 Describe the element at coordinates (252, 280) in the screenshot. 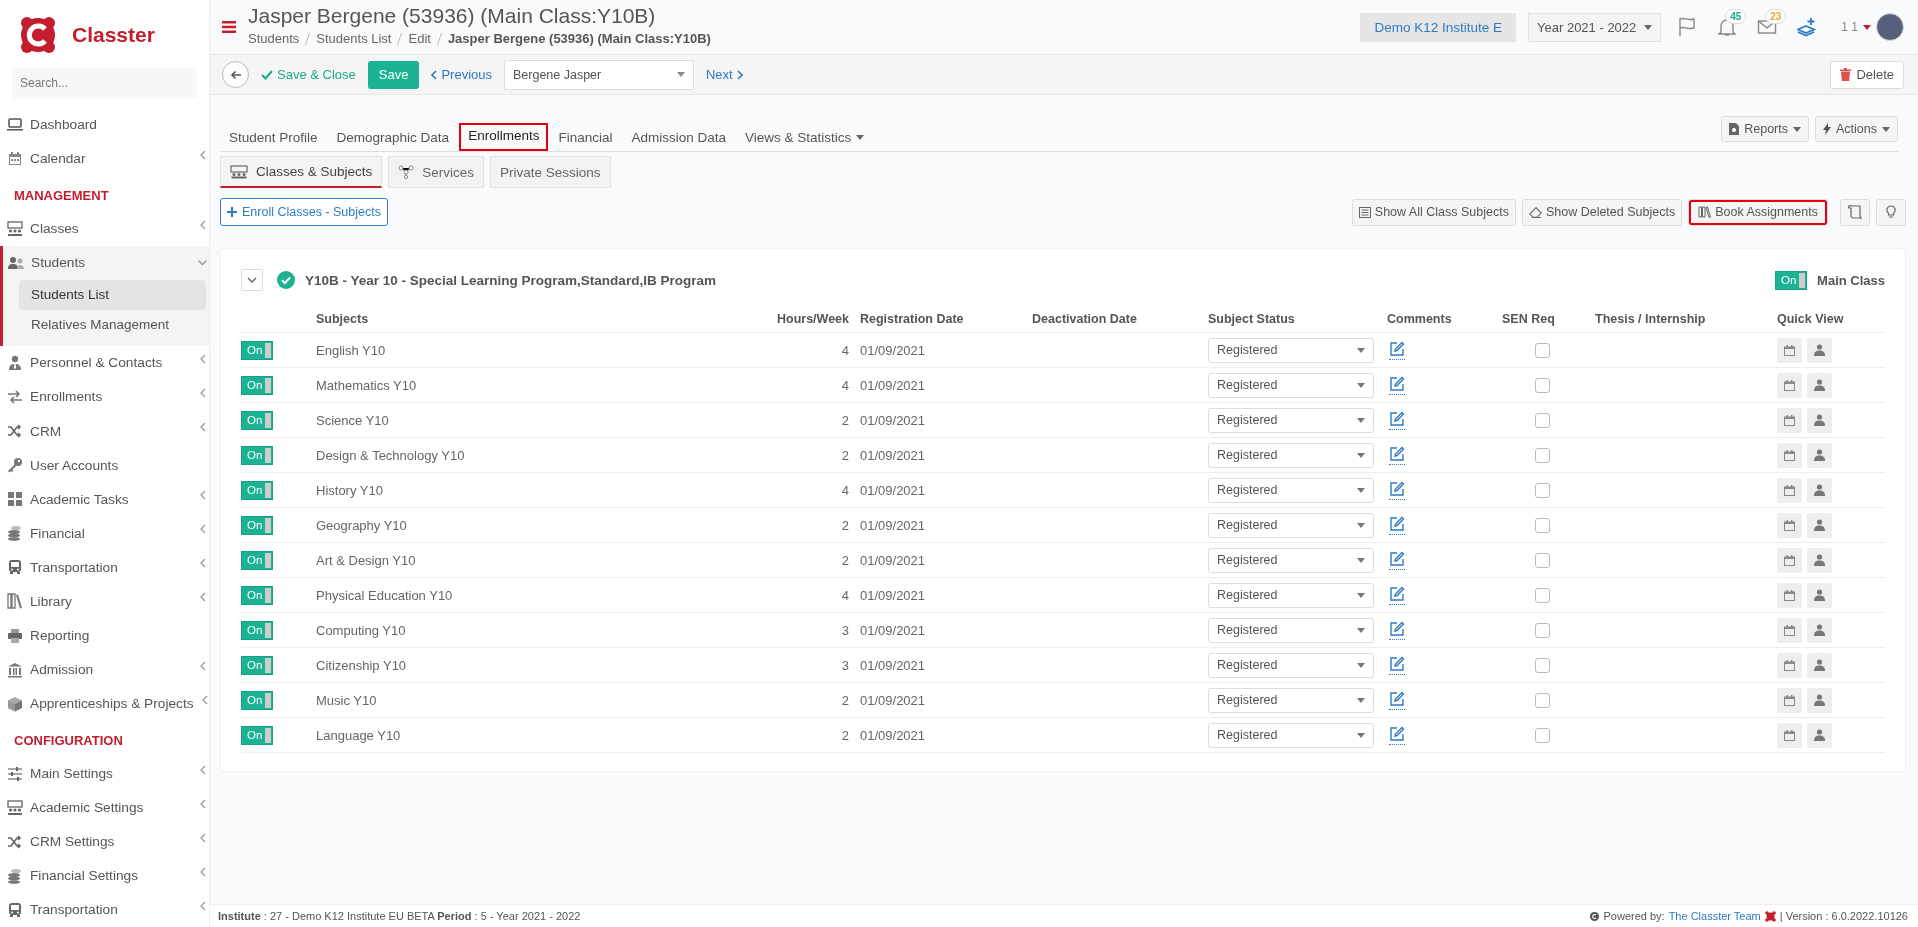

I see `expand-button` at that location.